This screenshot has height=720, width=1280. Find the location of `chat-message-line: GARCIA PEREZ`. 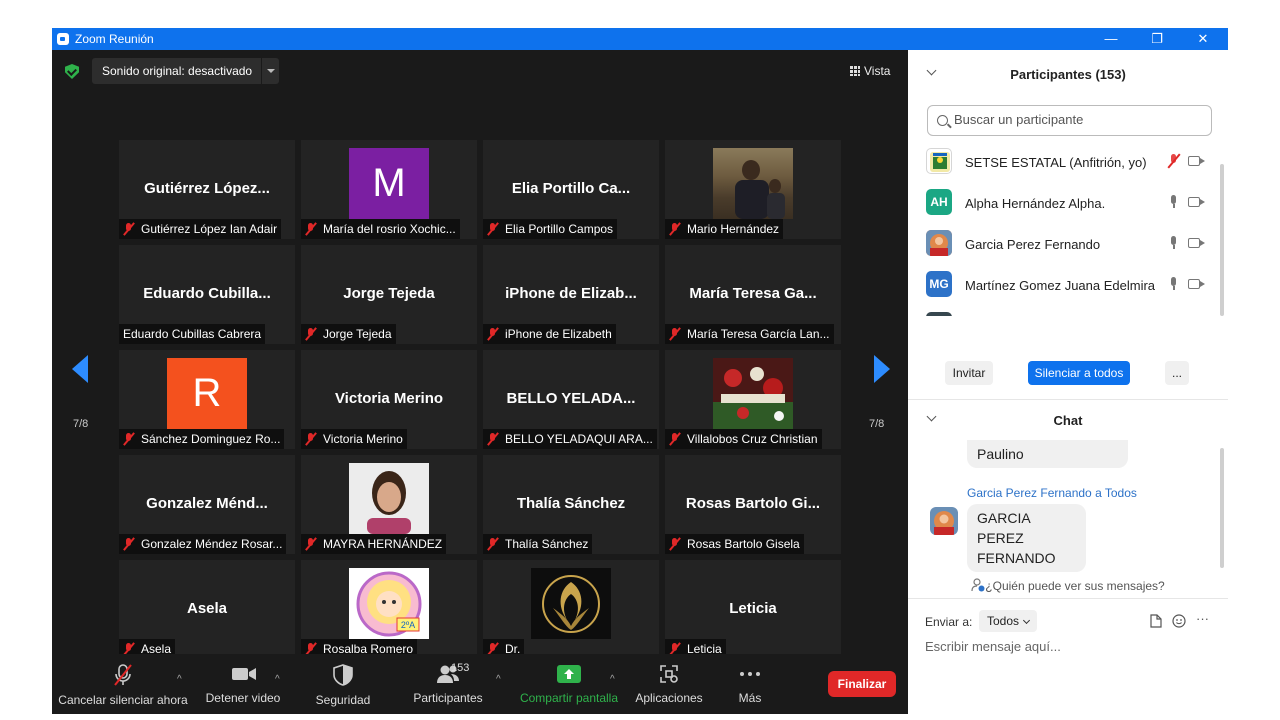

chat-message-line: GARCIA PEREZ is located at coordinates (1003, 528).